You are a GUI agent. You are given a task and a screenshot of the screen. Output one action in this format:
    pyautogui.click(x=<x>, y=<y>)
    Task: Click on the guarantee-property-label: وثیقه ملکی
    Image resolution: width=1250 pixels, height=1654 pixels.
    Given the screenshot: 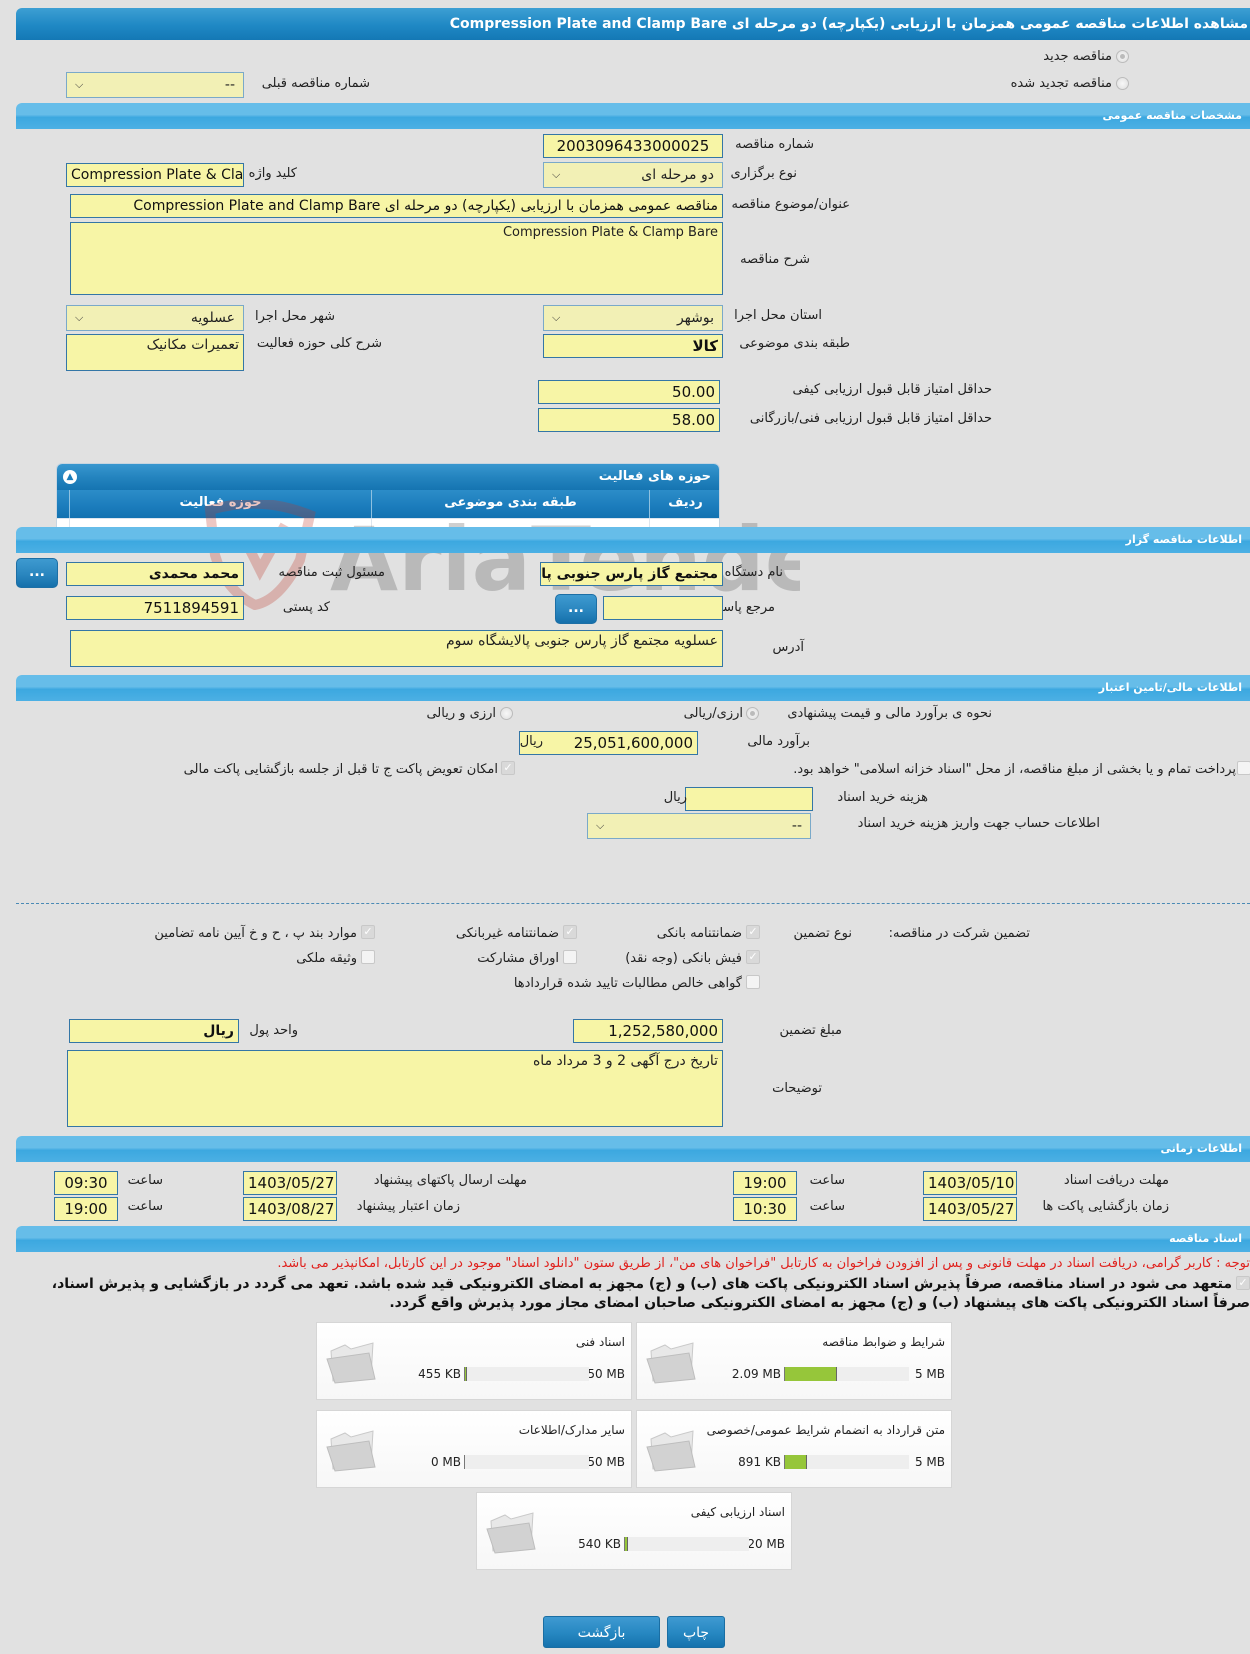 What is the action you would take?
    pyautogui.click(x=326, y=958)
    